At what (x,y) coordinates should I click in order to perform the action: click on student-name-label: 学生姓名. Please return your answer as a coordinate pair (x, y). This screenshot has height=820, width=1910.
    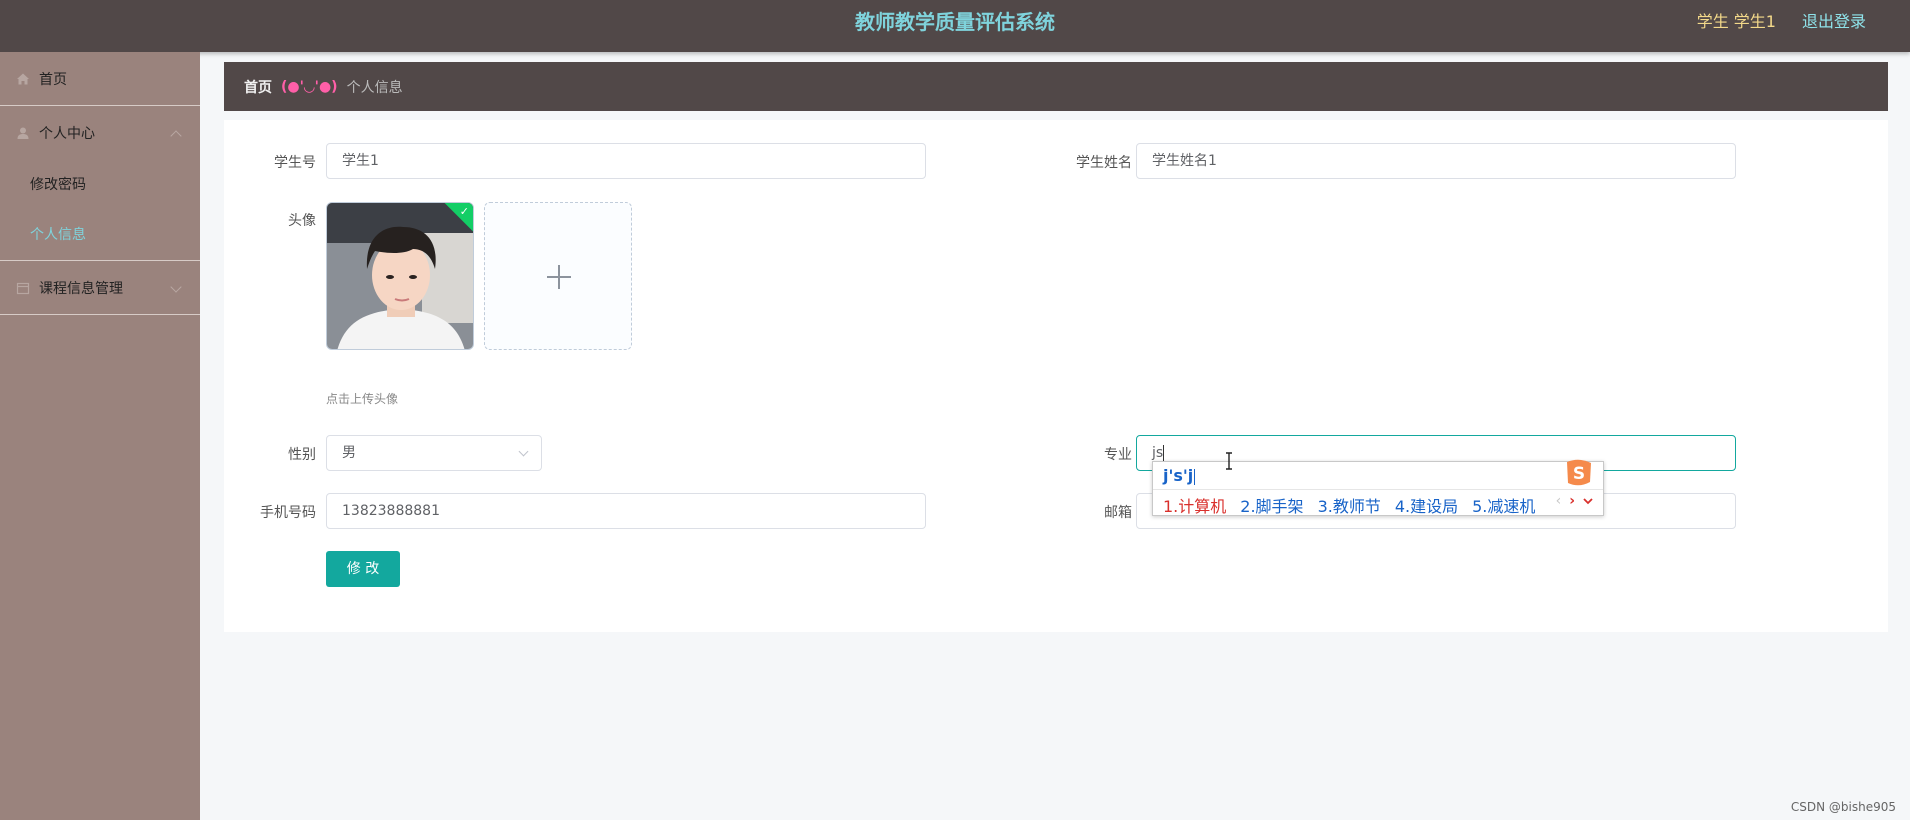
    Looking at the image, I should click on (1104, 163).